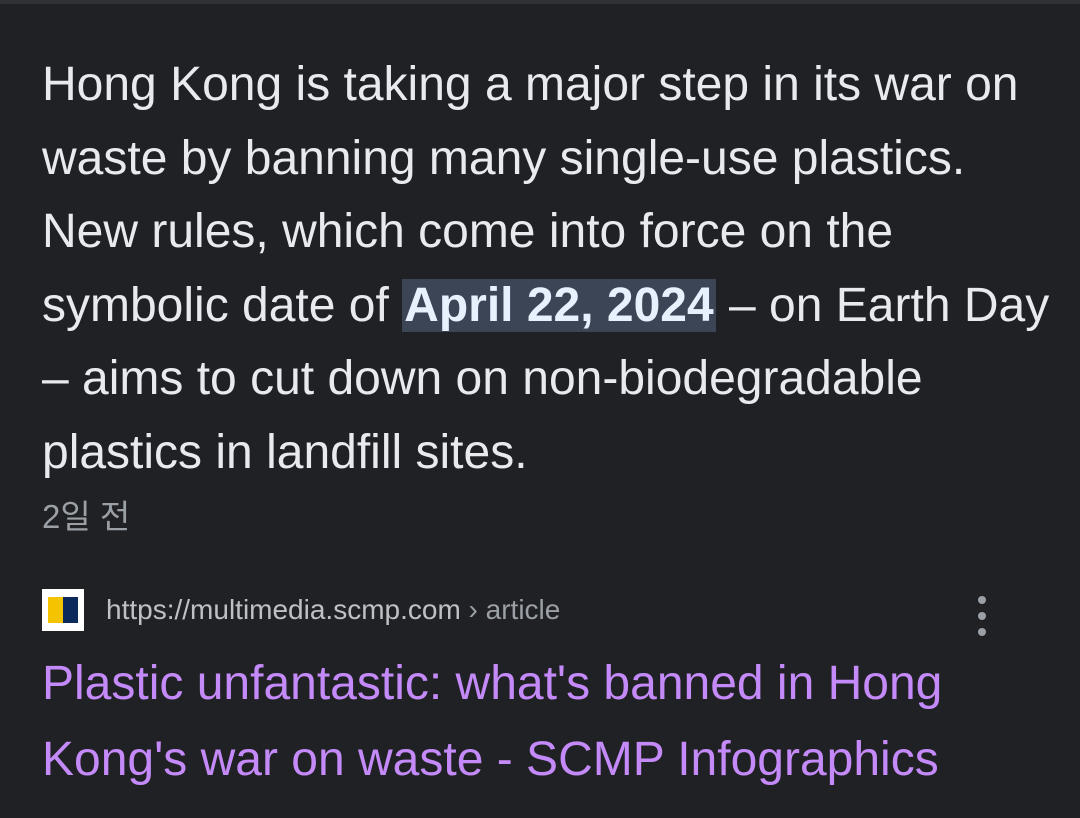 The image size is (1080, 818). I want to click on result-source: https://multimedia.scmp.com › article, so click(542, 610).